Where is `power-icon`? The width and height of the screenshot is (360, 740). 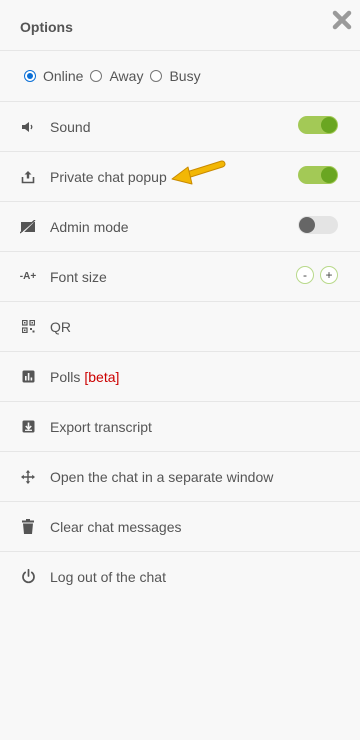 power-icon is located at coordinates (28, 577).